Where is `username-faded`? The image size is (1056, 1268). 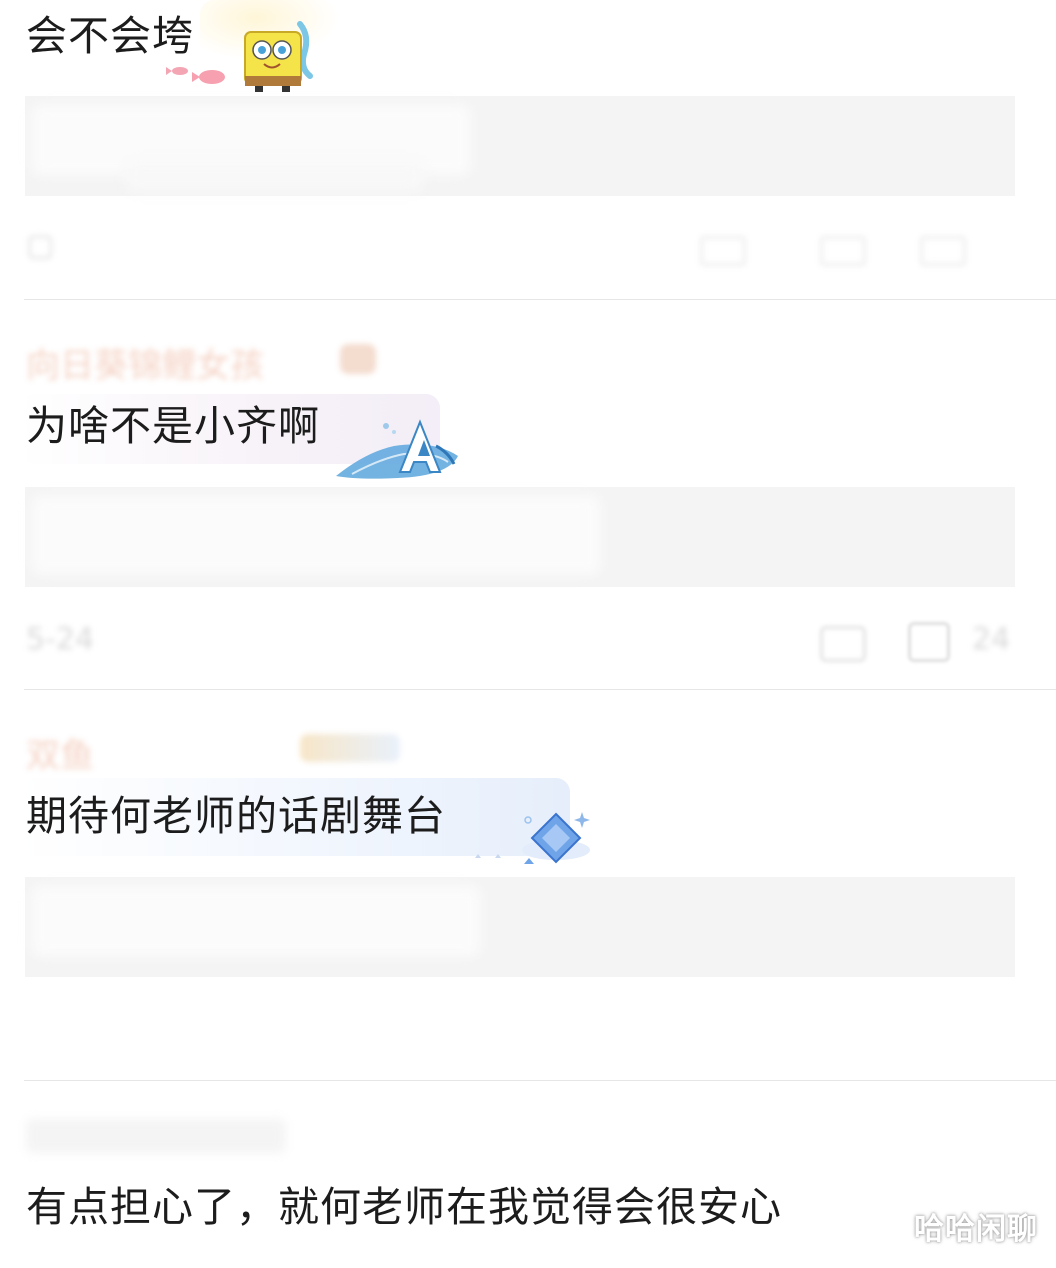 username-faded is located at coordinates (156, 1136).